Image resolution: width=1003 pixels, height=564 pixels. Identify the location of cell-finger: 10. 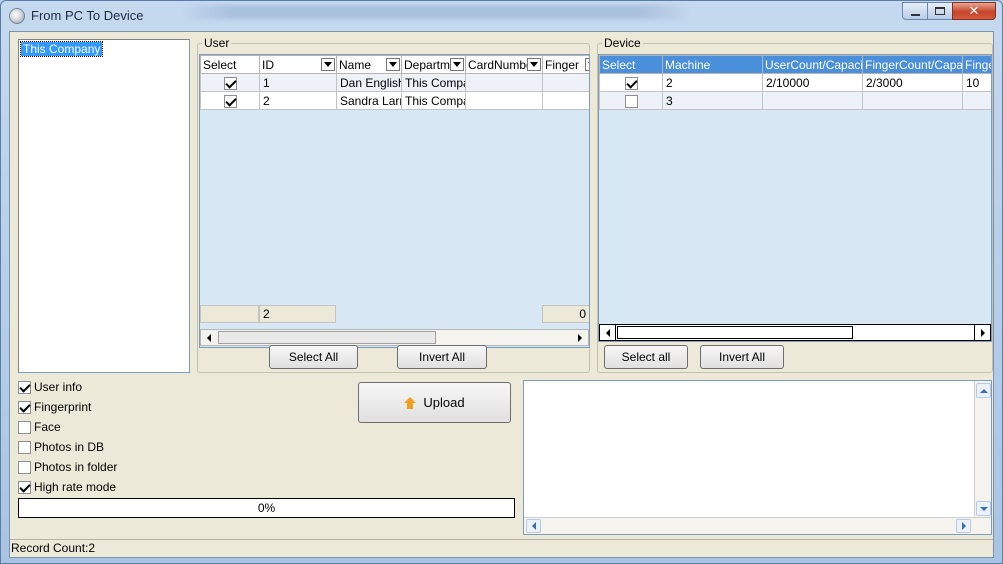
(976, 82).